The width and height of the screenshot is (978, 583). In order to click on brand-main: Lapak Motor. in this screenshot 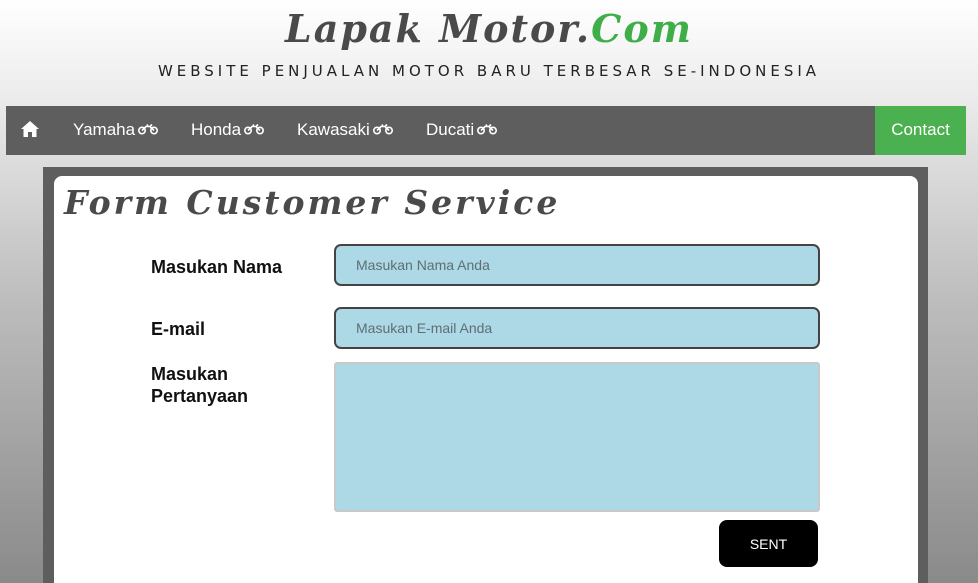, I will do `click(438, 28)`.